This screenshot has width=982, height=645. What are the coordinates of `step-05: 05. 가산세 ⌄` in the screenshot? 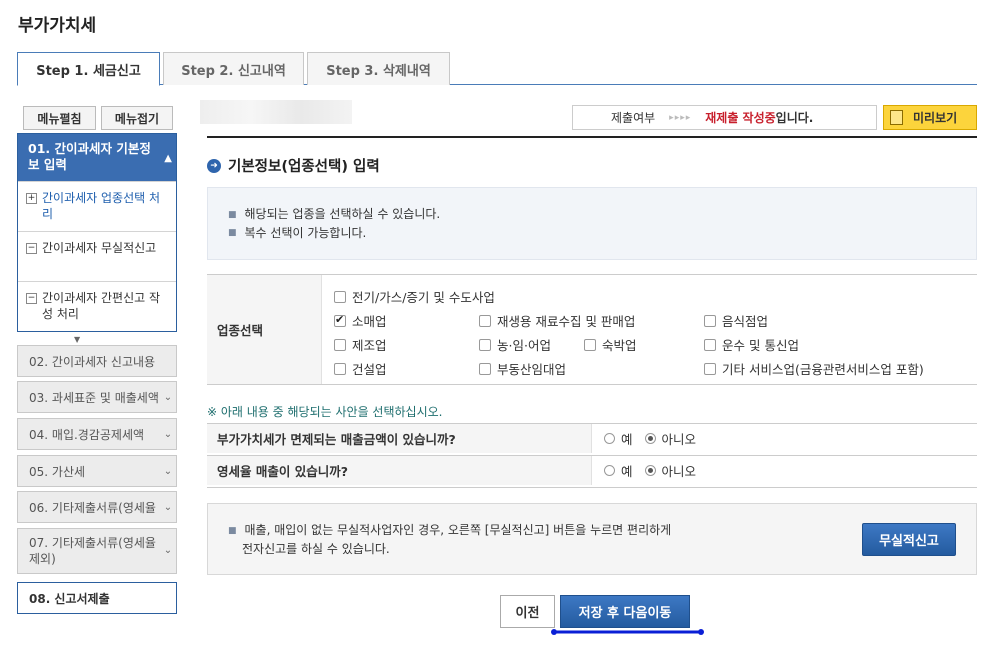 It's located at (97, 471).